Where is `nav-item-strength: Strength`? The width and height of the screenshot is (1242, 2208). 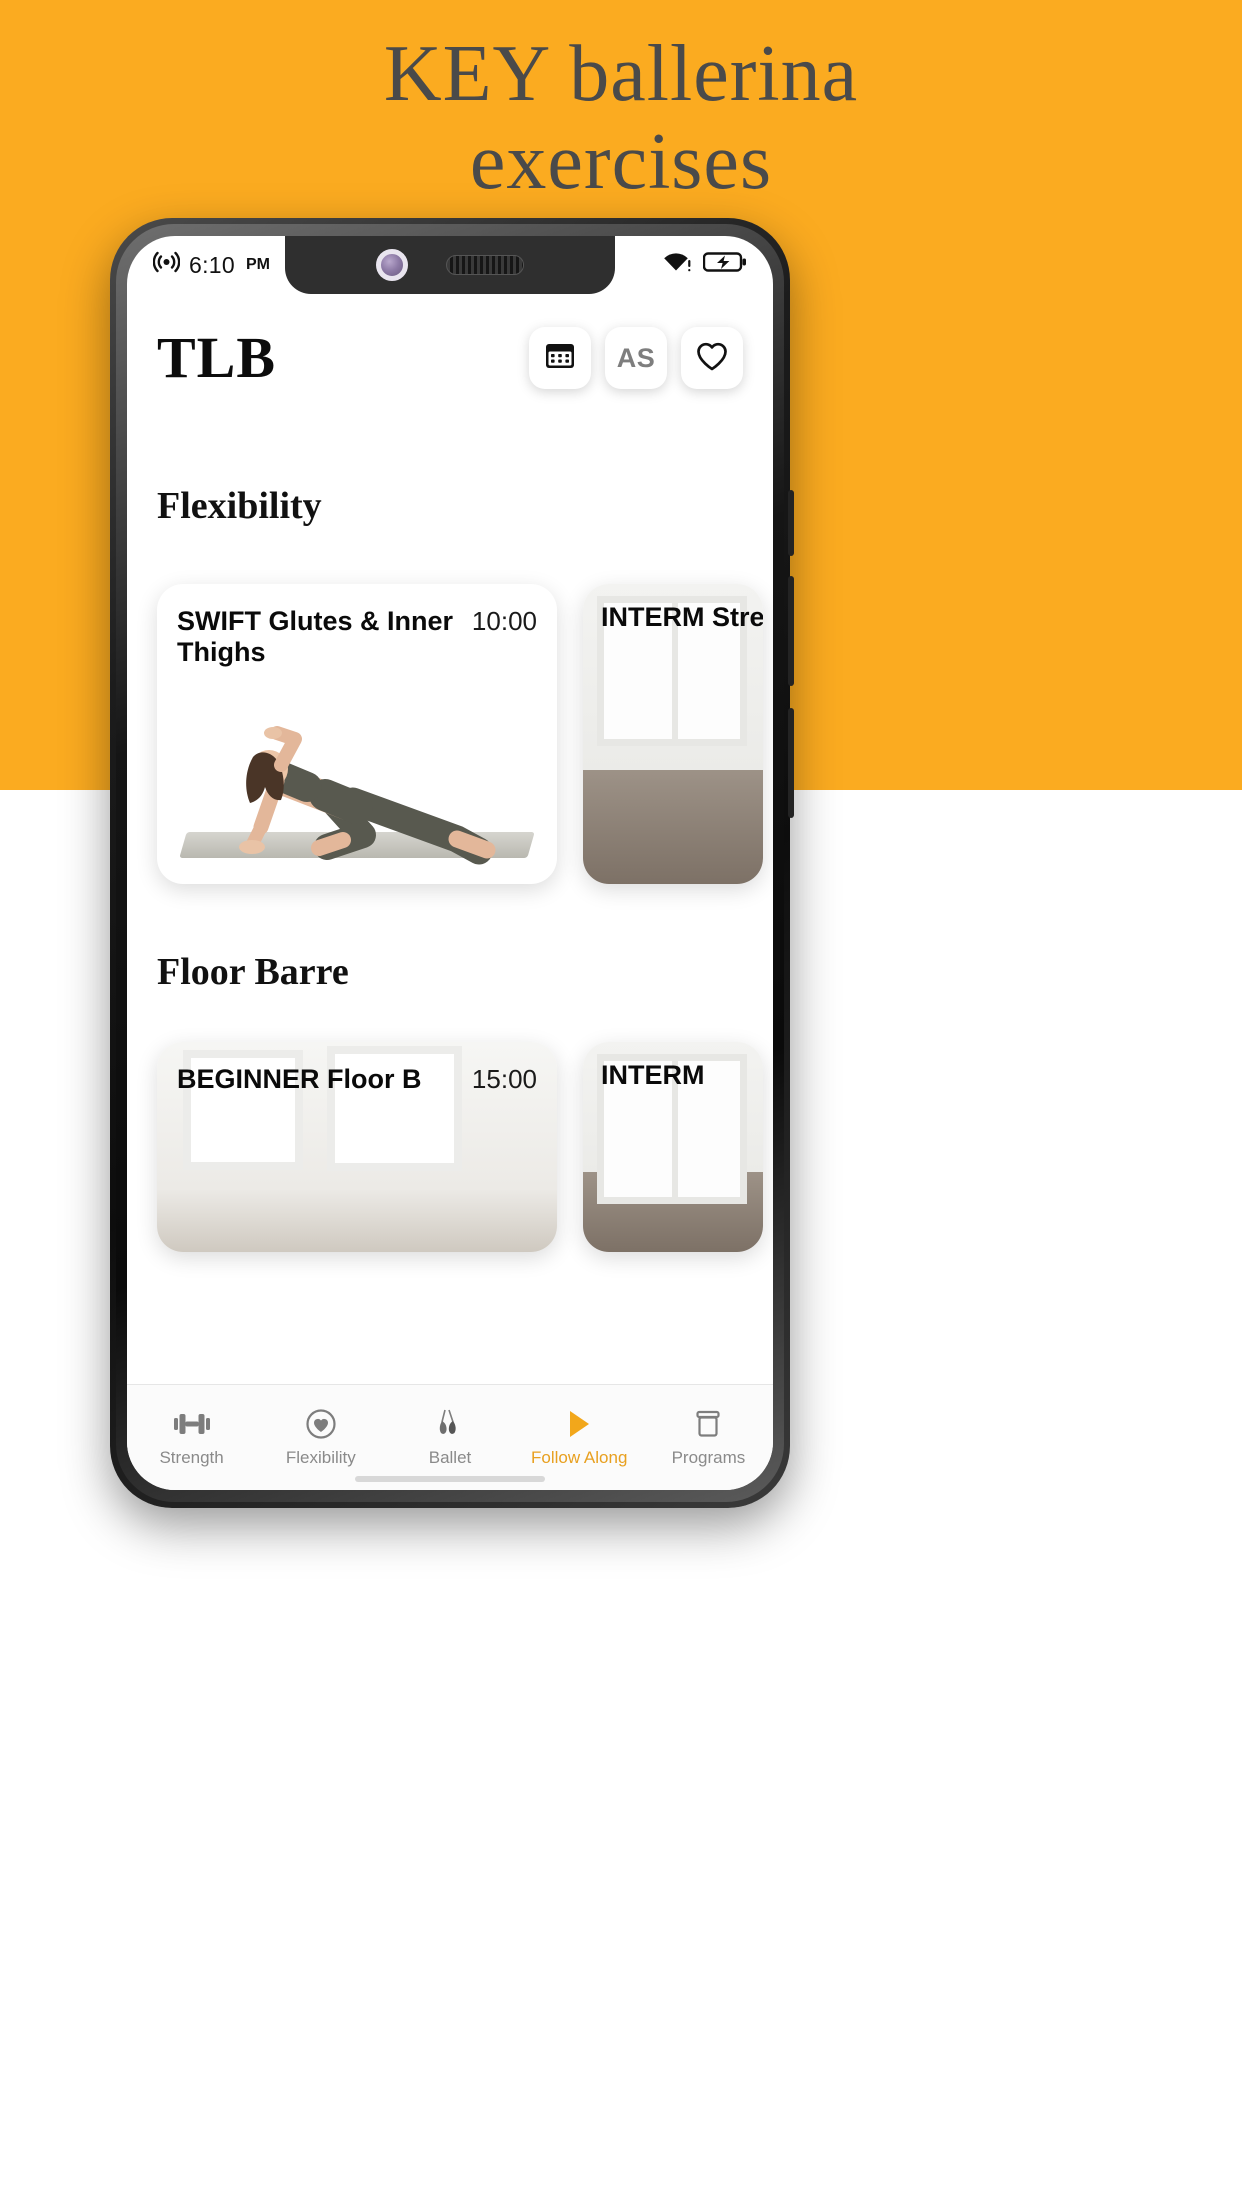 nav-item-strength: Strength is located at coordinates (191, 1437).